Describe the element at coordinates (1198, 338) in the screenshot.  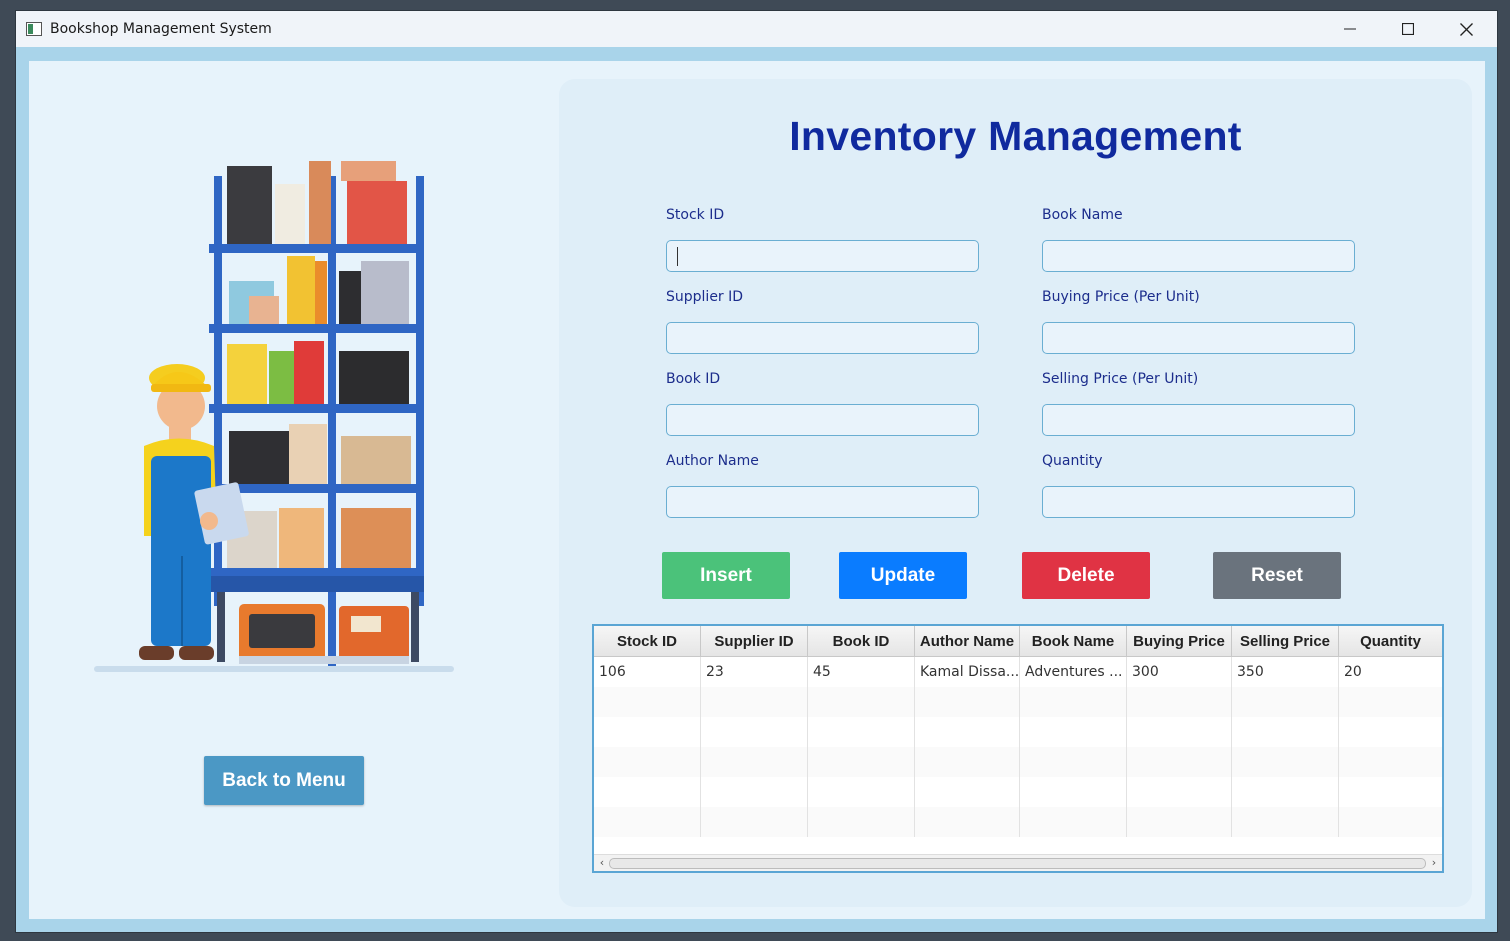
I see `buying-price-input` at that location.